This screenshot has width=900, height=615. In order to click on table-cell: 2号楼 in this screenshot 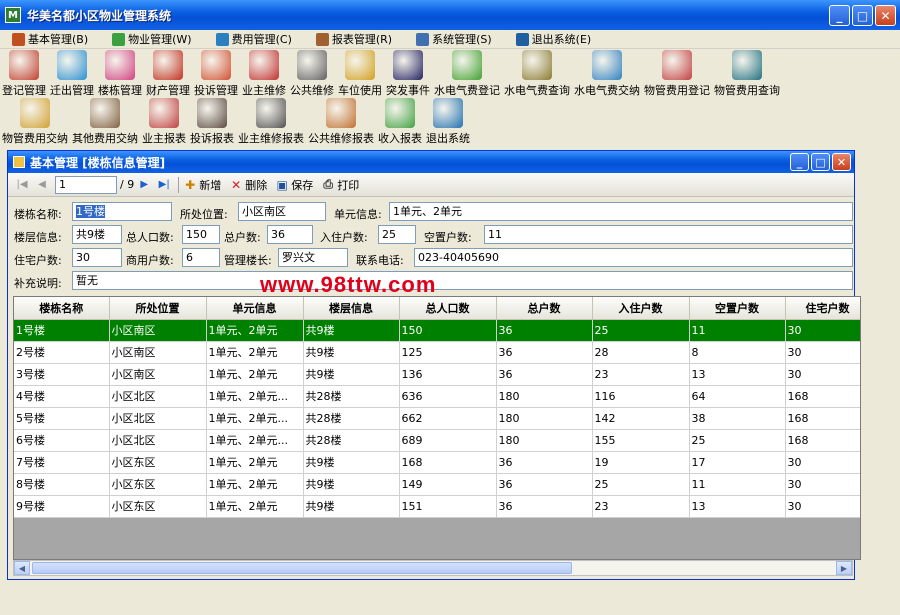, I will do `click(62, 352)`.